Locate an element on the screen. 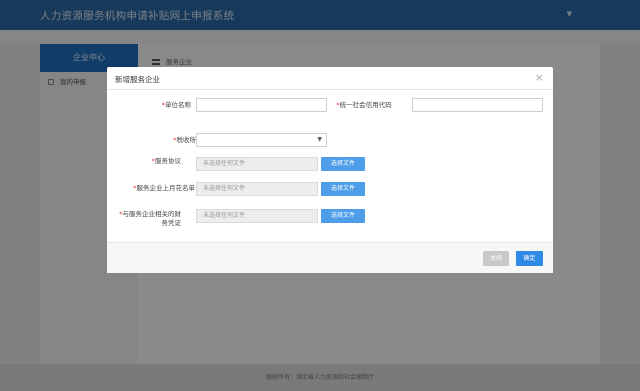 The width and height of the screenshot is (640, 391). unit-name-input is located at coordinates (261, 105).